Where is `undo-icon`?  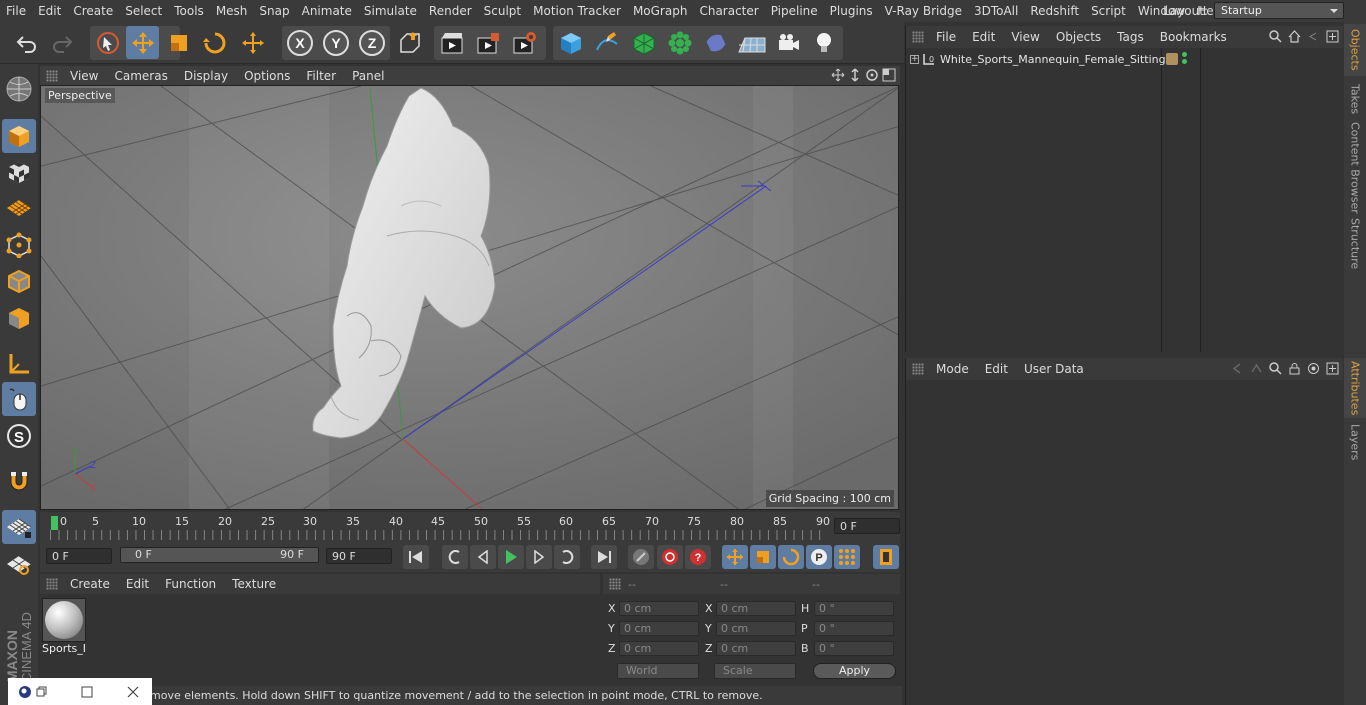 undo-icon is located at coordinates (26, 42).